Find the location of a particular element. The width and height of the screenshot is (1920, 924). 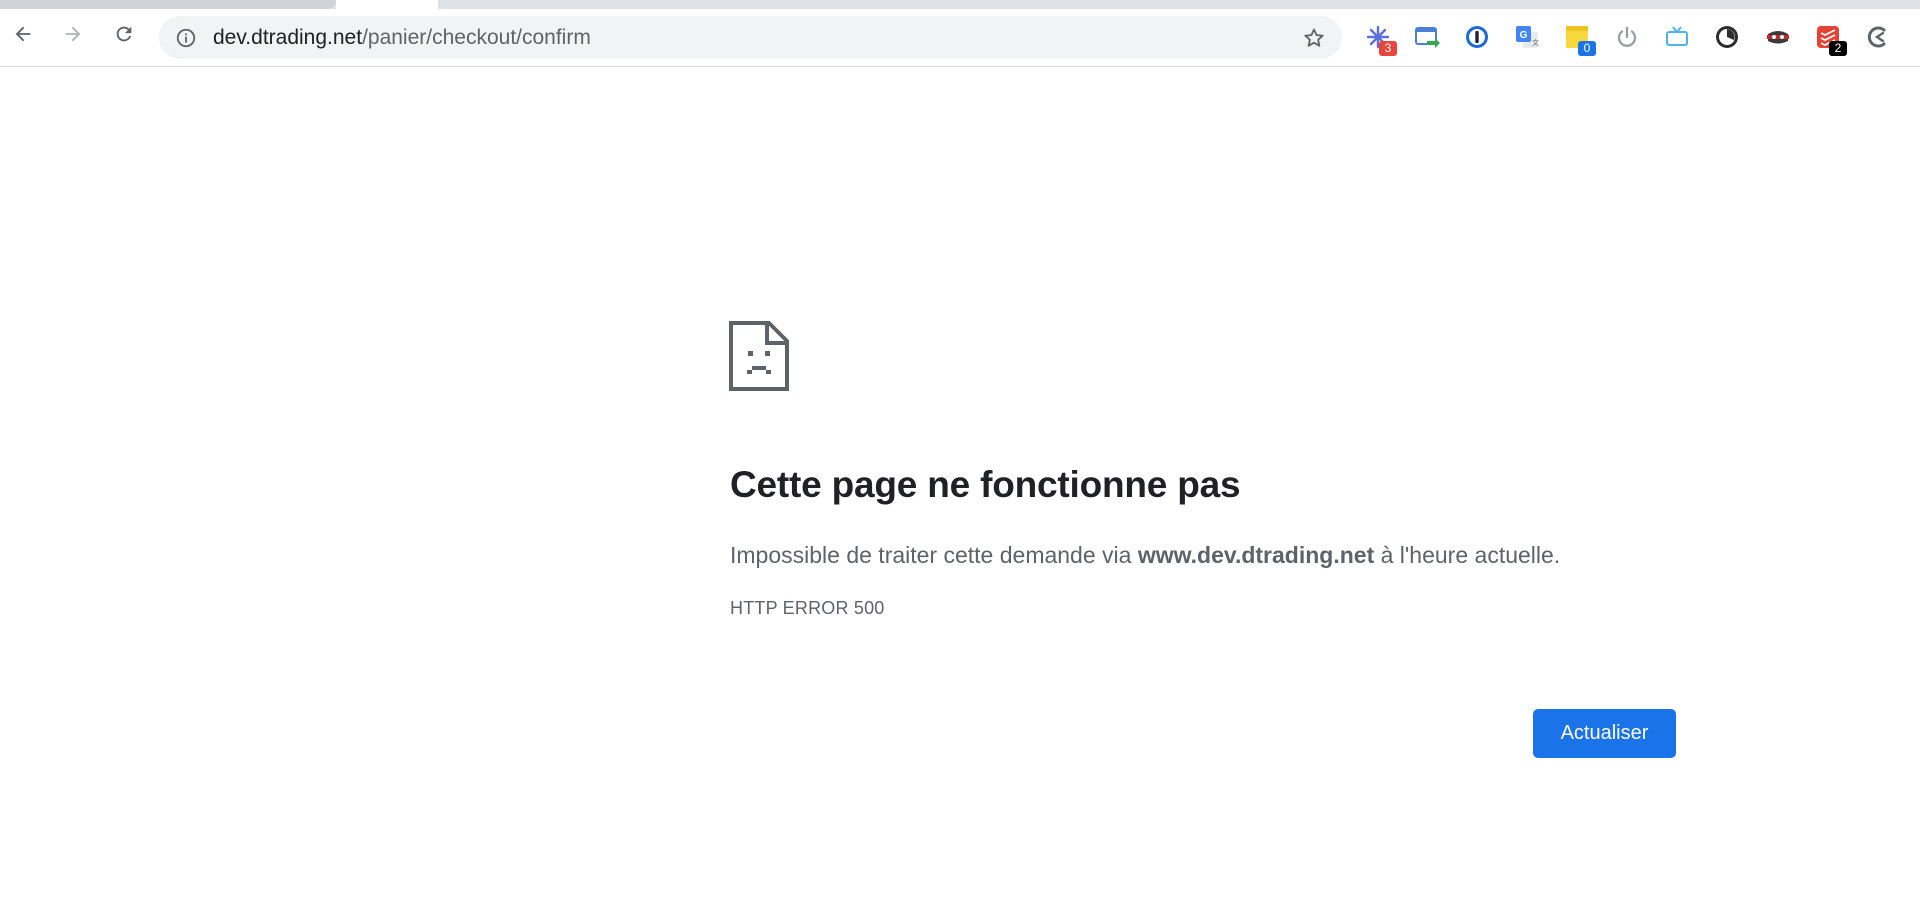

incognito-mask-button is located at coordinates (1778, 37).